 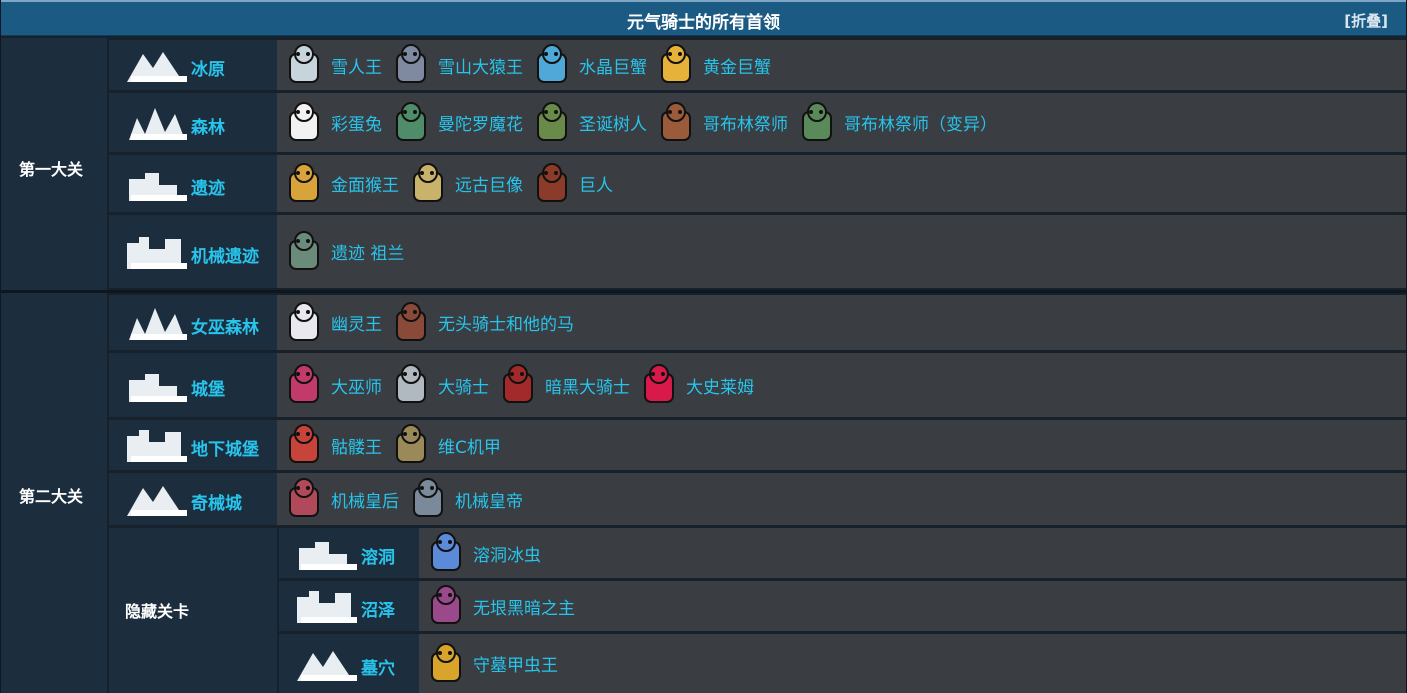 What do you see at coordinates (745, 122) in the screenshot?
I see `boss-name-link: 哥布林祭师` at bounding box center [745, 122].